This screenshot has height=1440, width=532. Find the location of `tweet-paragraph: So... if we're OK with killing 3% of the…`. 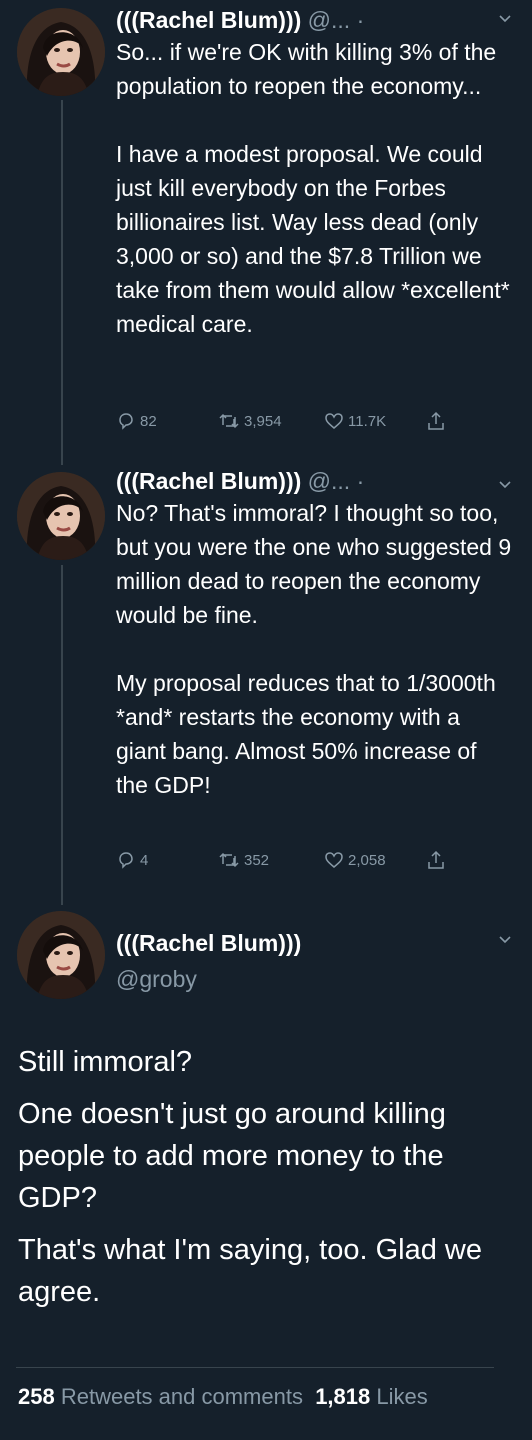

tweet-paragraph: So... if we're OK with killing 3% of the… is located at coordinates (306, 69).